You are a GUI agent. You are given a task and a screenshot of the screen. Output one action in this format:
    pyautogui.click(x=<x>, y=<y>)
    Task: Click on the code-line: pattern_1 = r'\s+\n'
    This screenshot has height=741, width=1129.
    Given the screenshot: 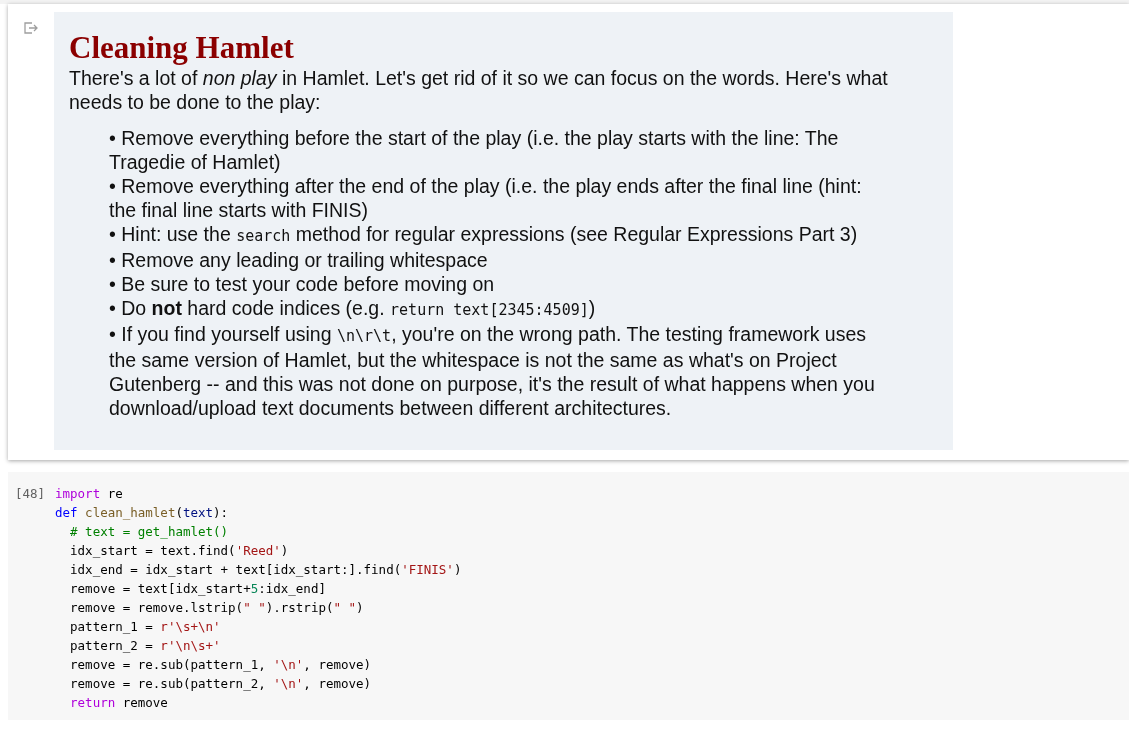 What is the action you would take?
    pyautogui.click(x=145, y=627)
    